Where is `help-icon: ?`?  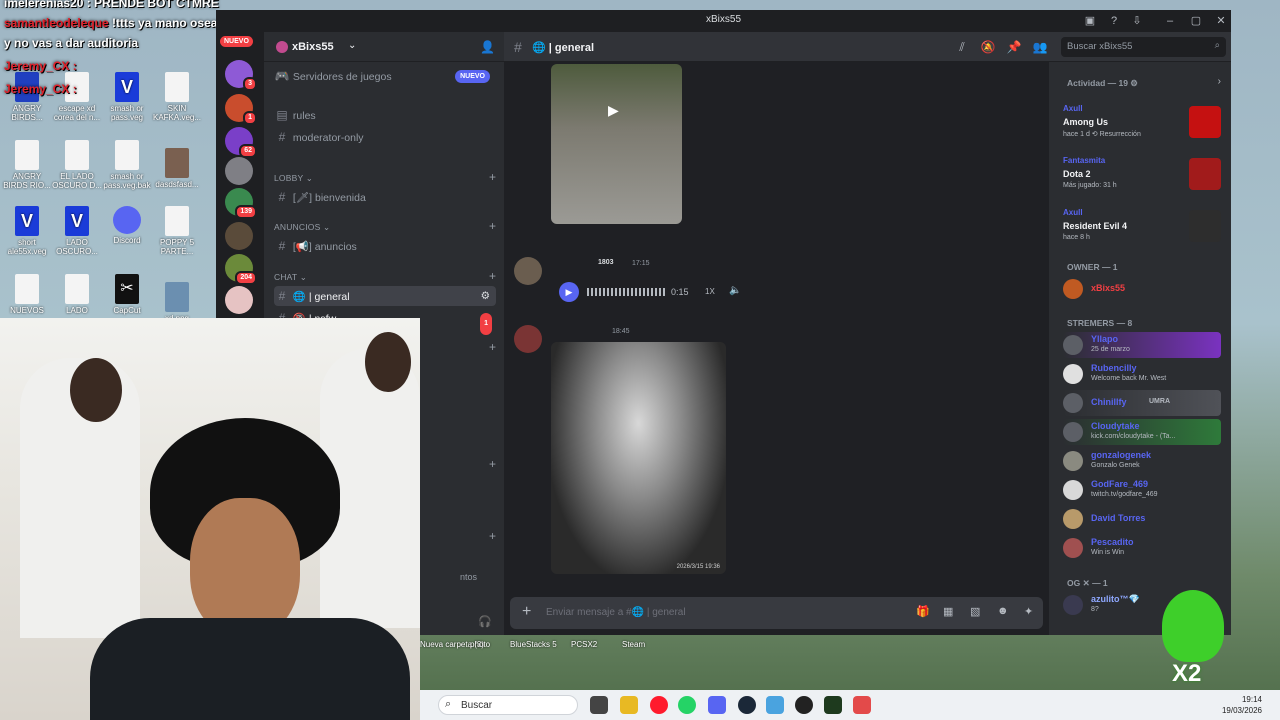 help-icon: ? is located at coordinates (1114, 21).